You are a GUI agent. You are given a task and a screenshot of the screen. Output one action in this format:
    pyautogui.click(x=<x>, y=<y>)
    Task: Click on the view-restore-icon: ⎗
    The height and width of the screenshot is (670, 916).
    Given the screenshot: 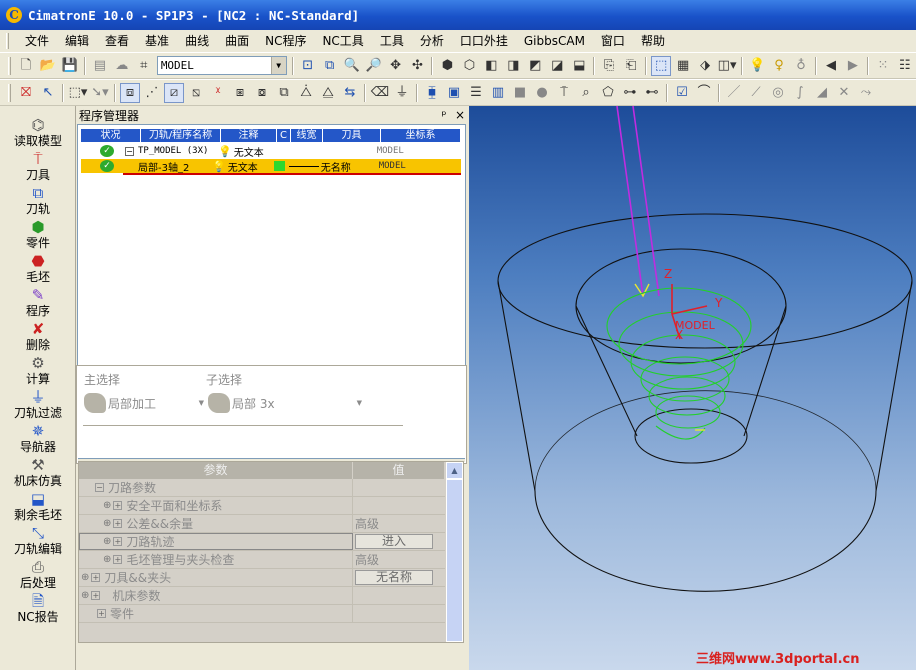 What is the action you would take?
    pyautogui.click(x=631, y=66)
    